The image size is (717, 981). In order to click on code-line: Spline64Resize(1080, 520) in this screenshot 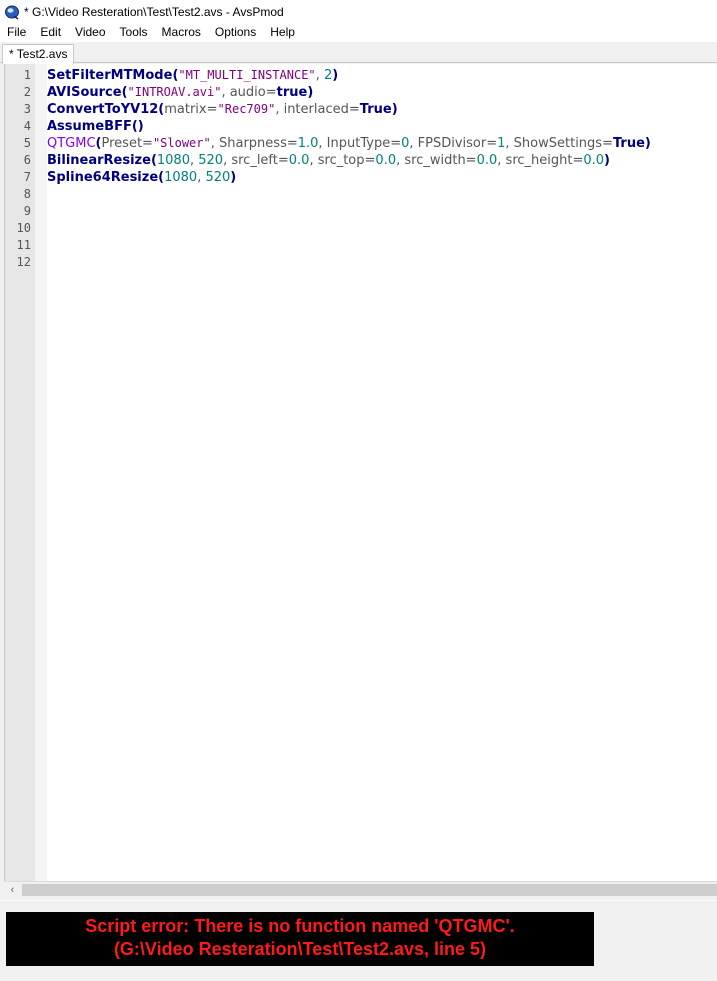, I will do `click(141, 177)`.